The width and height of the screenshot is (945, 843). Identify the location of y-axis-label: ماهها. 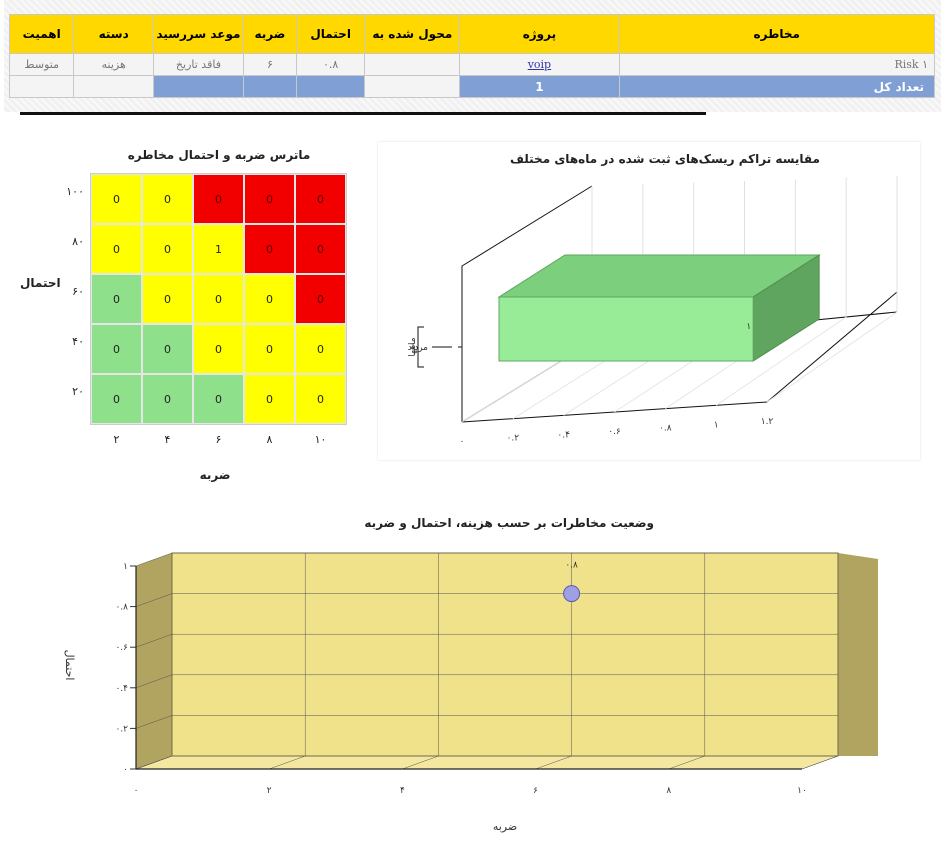
(413, 346).